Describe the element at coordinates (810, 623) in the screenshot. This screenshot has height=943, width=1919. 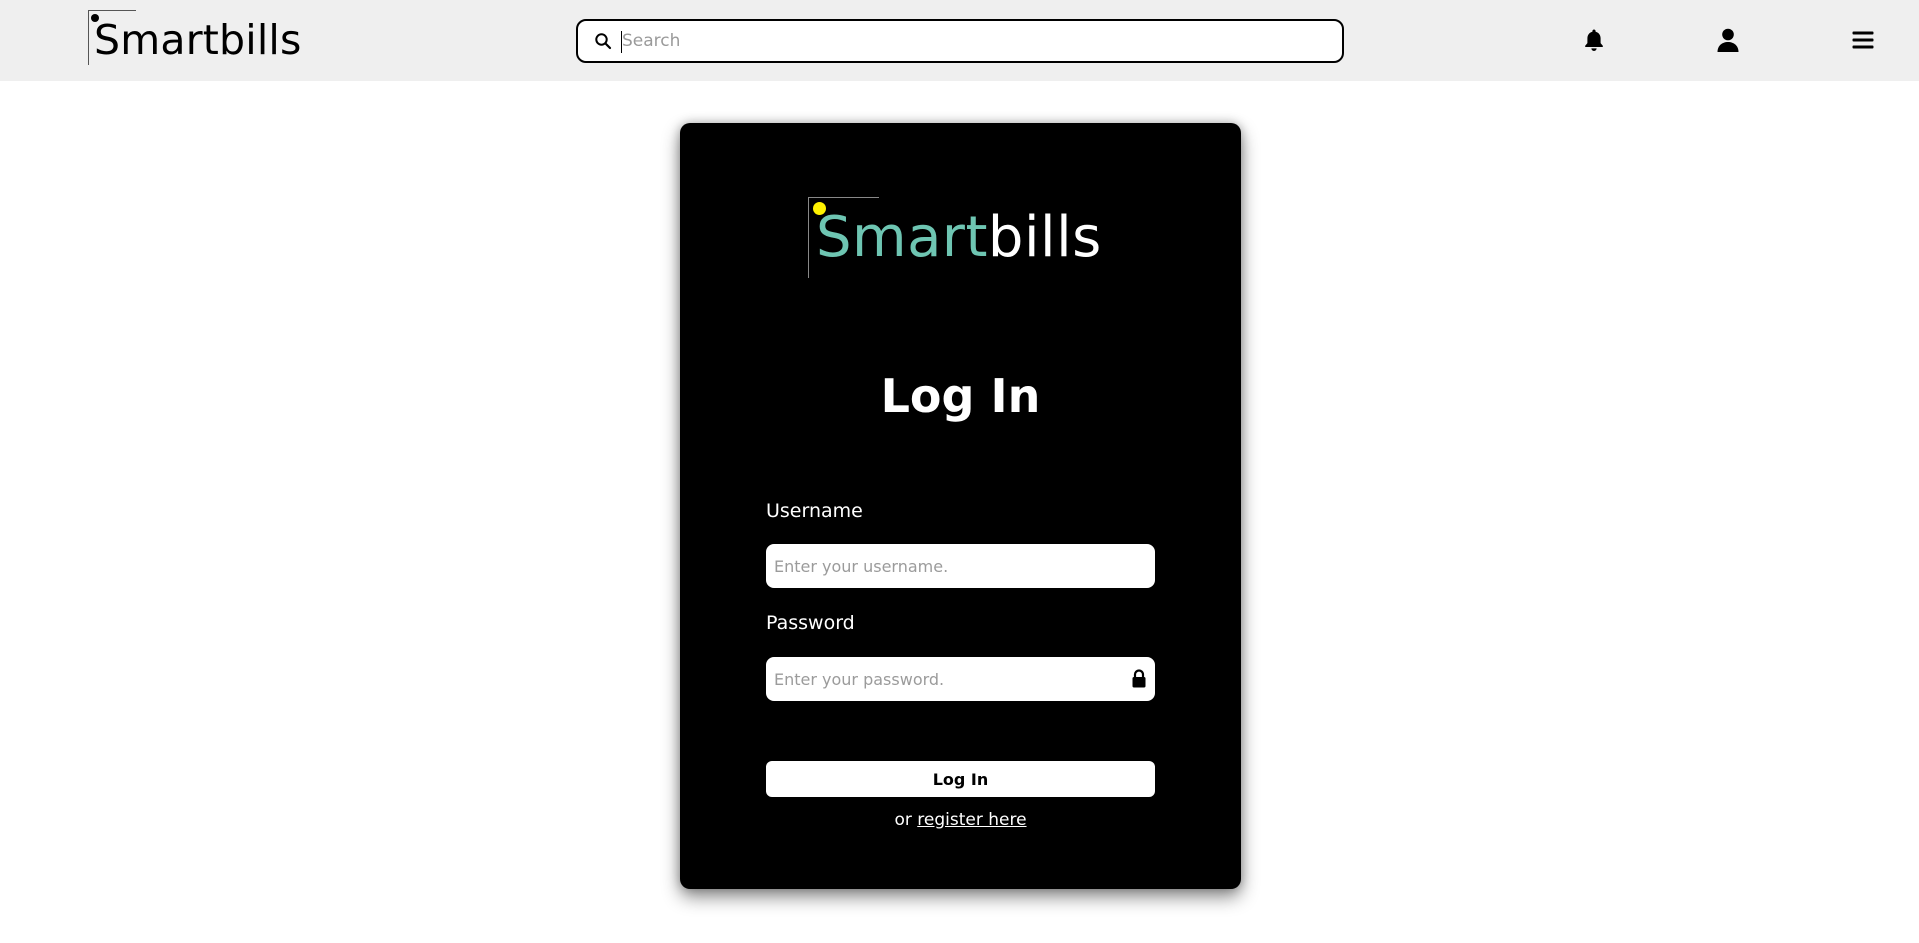
I see `password-label: Password` at that location.